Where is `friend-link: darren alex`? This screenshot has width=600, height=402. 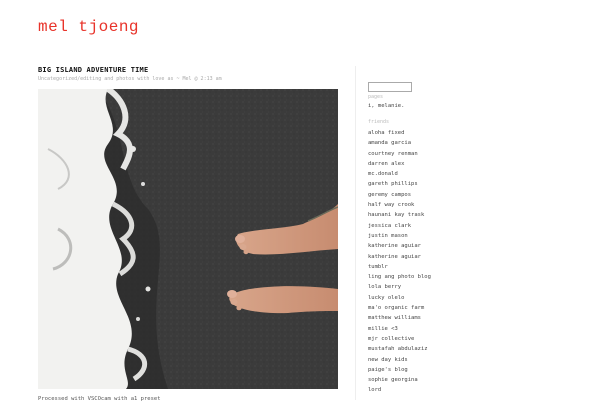 friend-link: darren alex is located at coordinates (386, 164).